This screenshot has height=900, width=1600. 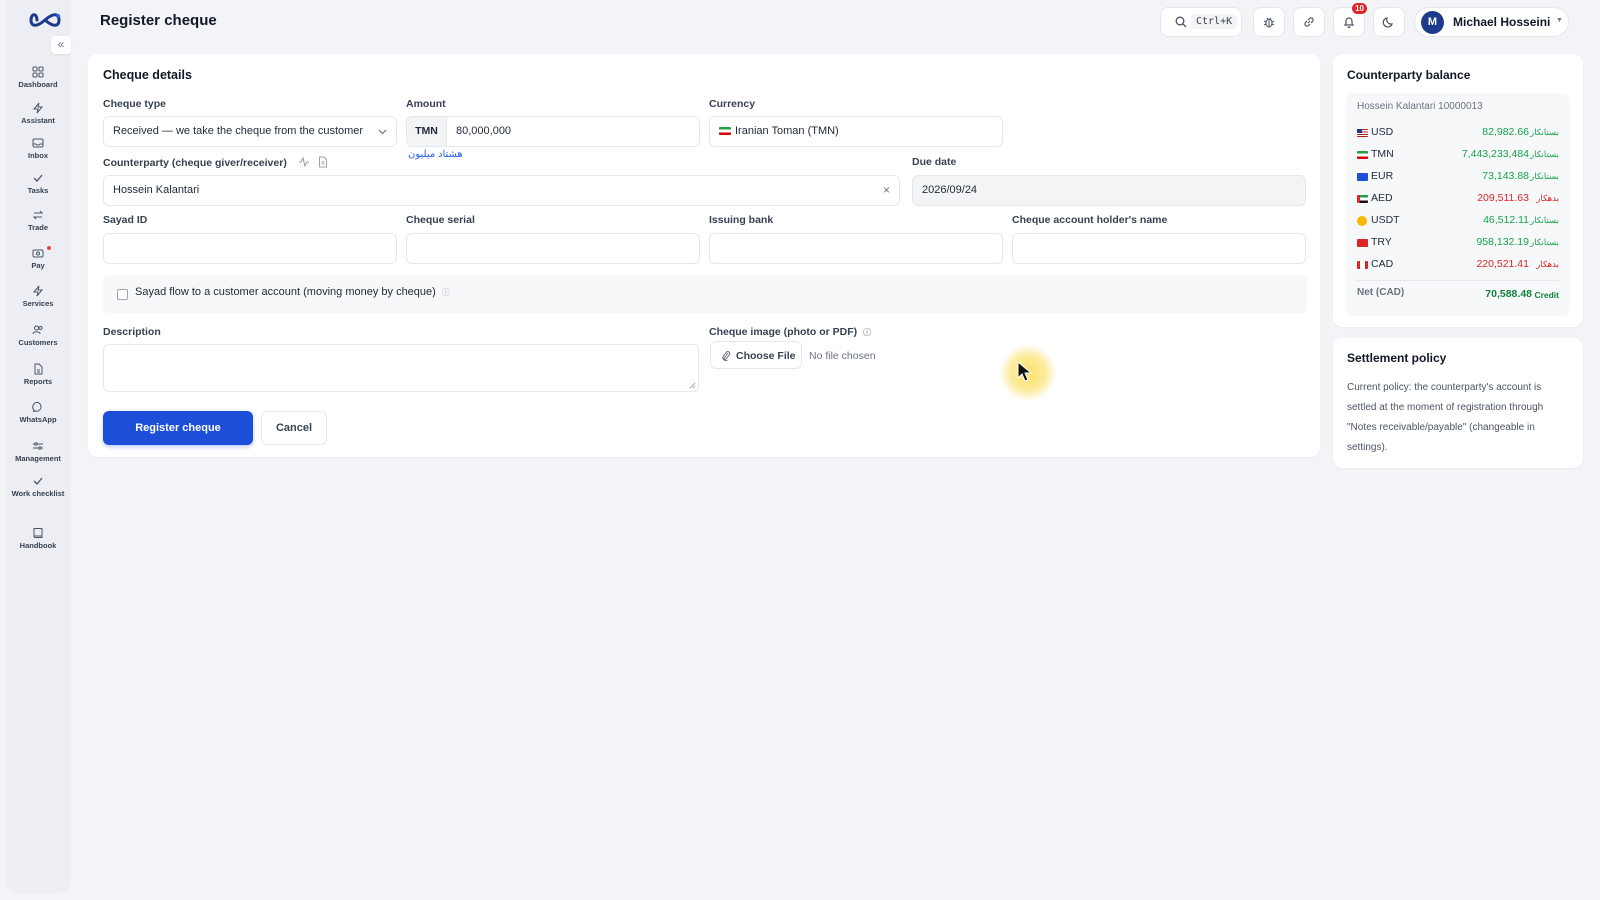 I want to click on bell-icon, so click(x=1349, y=23).